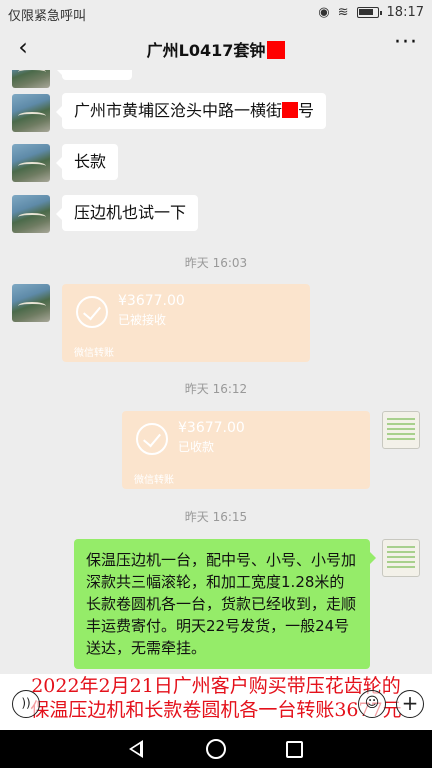  Describe the element at coordinates (26, 704) in the screenshot. I see `voice-icon: ))` at that location.